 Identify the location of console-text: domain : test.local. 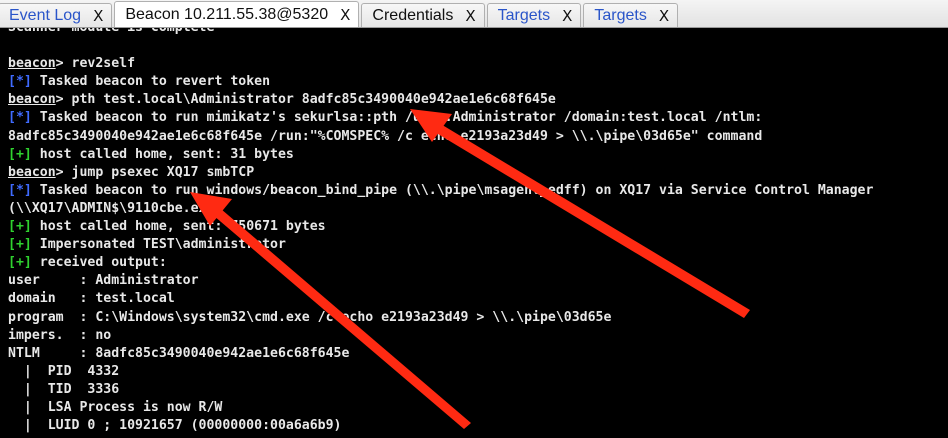
(91, 299).